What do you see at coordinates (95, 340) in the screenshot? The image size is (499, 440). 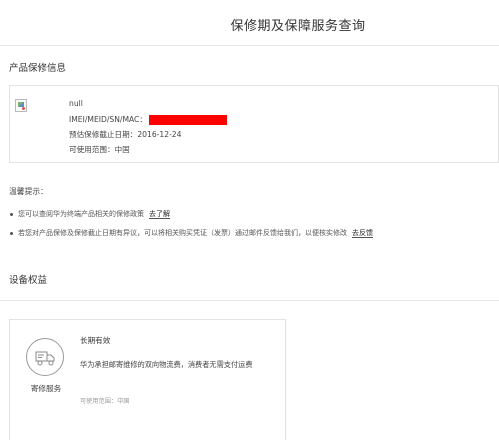 I see `service-validity: 长期有效` at bounding box center [95, 340].